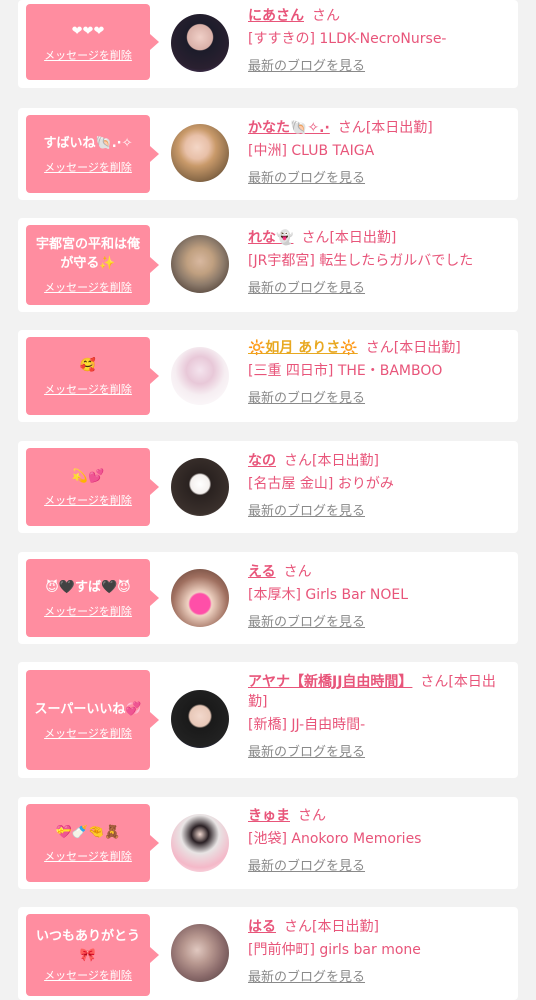 The width and height of the screenshot is (536, 1000). Describe the element at coordinates (88, 31) in the screenshot. I see `message-text: ❤❤❤` at that location.